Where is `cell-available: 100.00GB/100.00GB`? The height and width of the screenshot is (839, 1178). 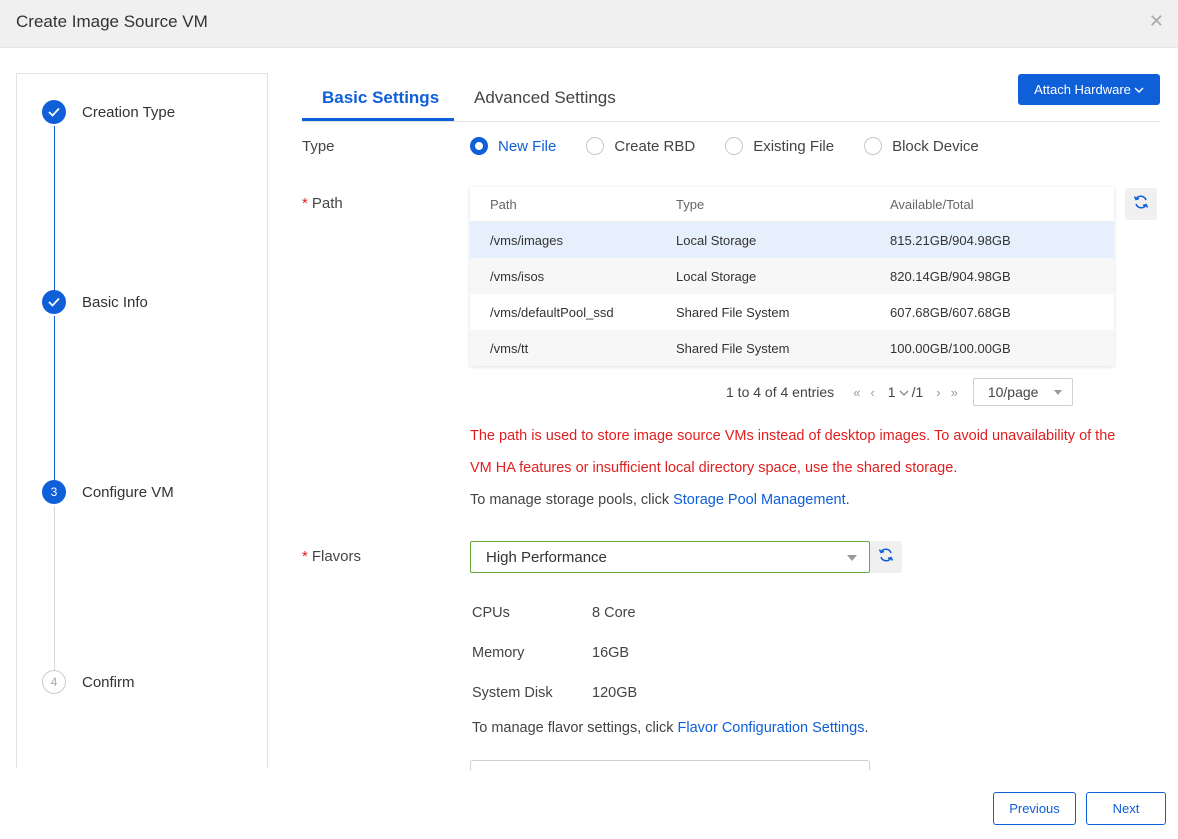 cell-available: 100.00GB/100.00GB is located at coordinates (950, 348).